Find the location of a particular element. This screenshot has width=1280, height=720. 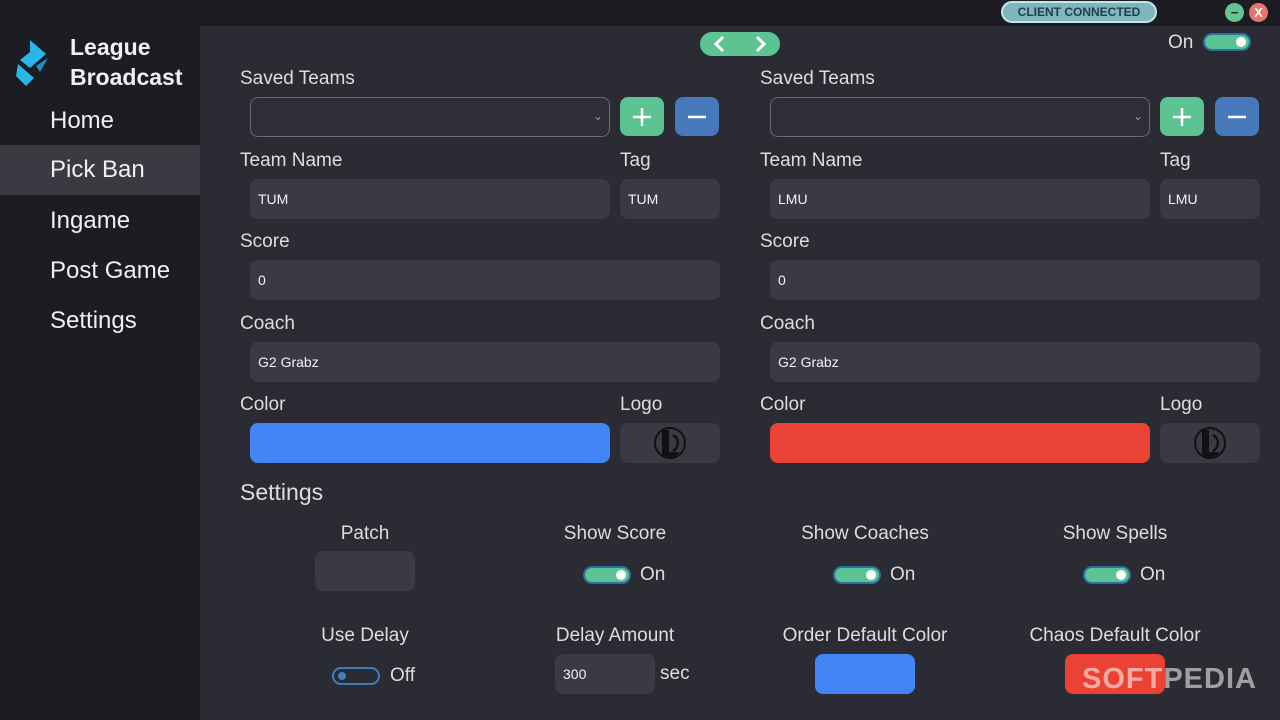

brand-line-2: Broadcast is located at coordinates (126, 77).